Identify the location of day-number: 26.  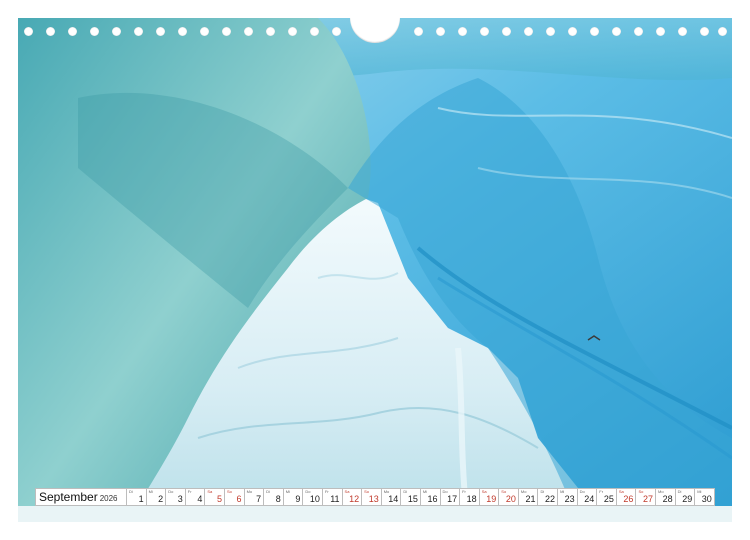
(628, 499).